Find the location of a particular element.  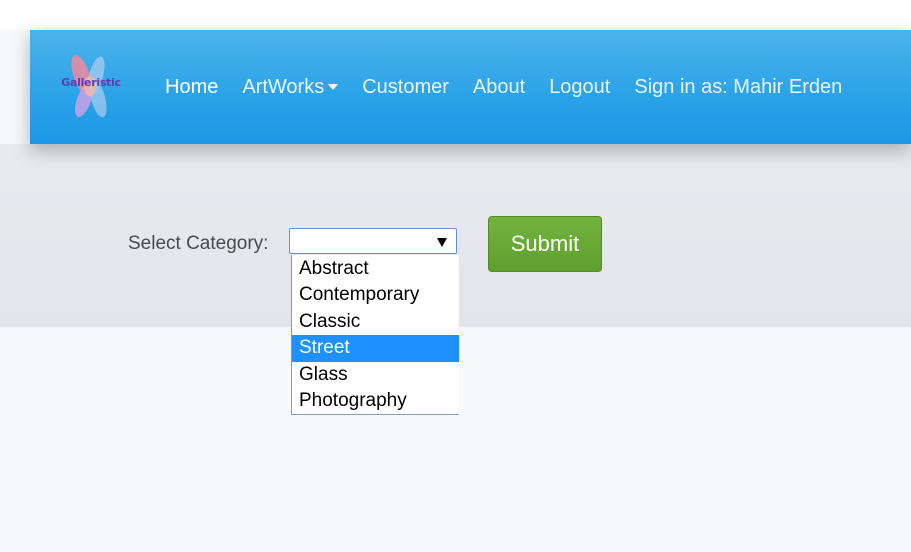

category-option-classic: Classic is located at coordinates (375, 322).